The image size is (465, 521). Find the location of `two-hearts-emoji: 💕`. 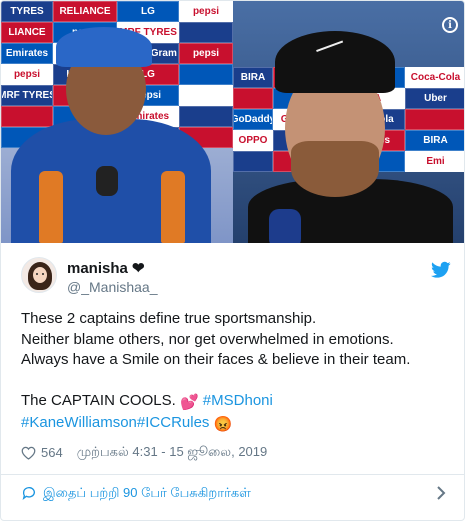

two-hearts-emoji: 💕 is located at coordinates (189, 402).